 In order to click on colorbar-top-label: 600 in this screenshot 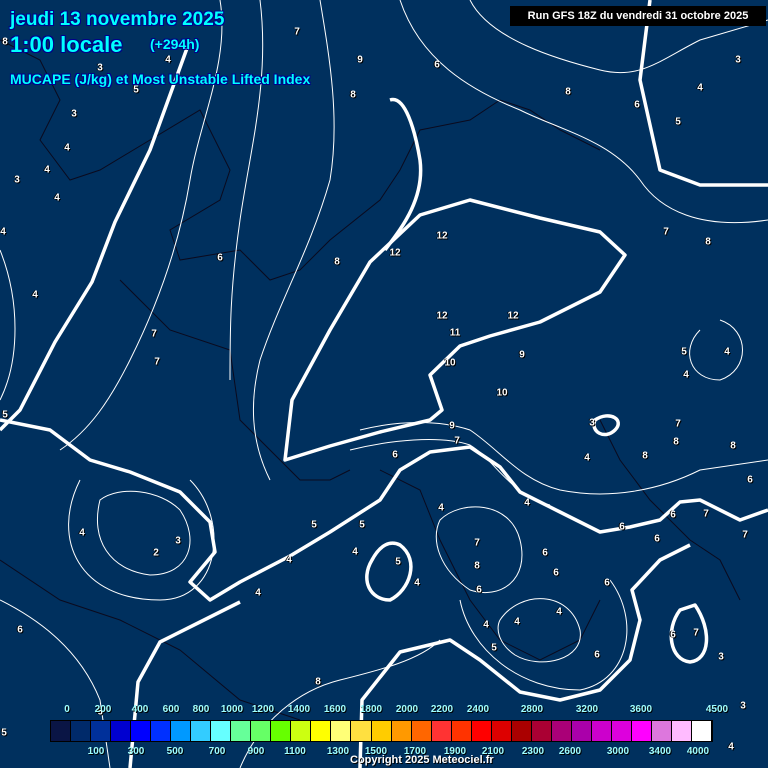, I will do `click(171, 709)`.